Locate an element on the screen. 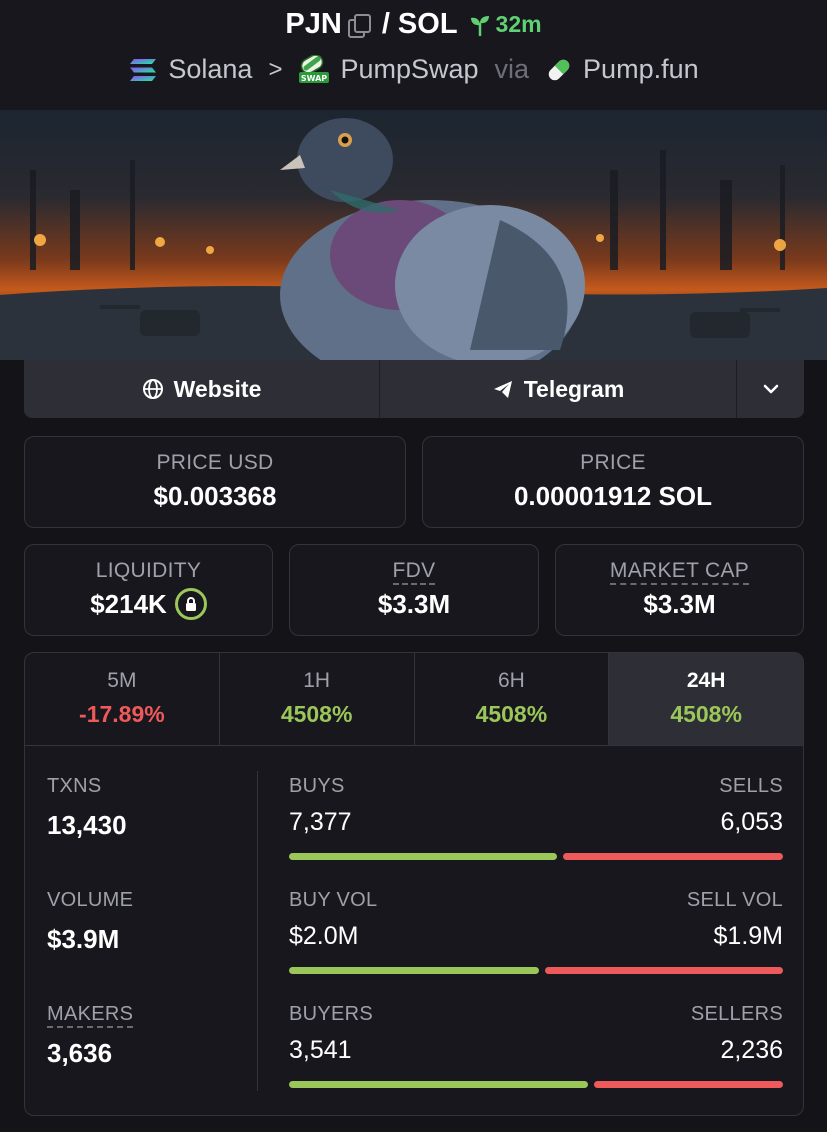  chevron-down-icon is located at coordinates (770, 389).